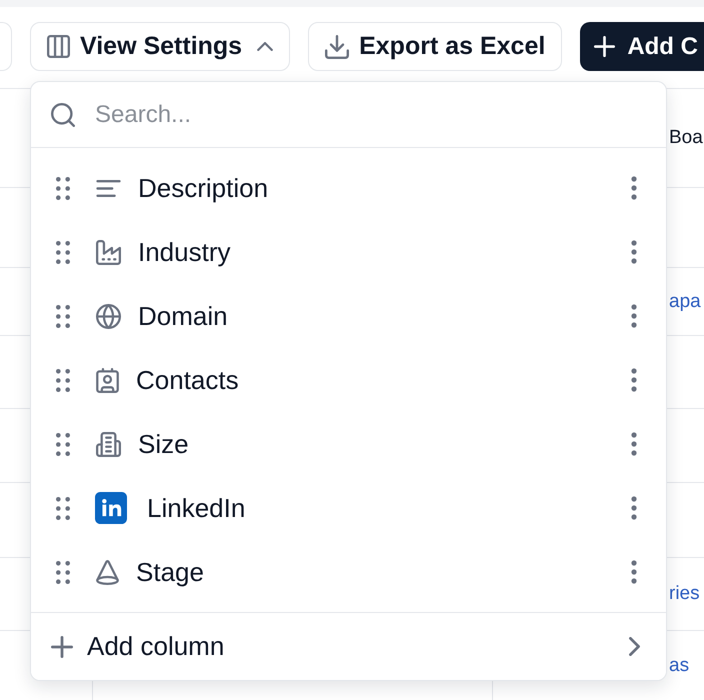  What do you see at coordinates (108, 316) in the screenshot?
I see `globe-icon` at bounding box center [108, 316].